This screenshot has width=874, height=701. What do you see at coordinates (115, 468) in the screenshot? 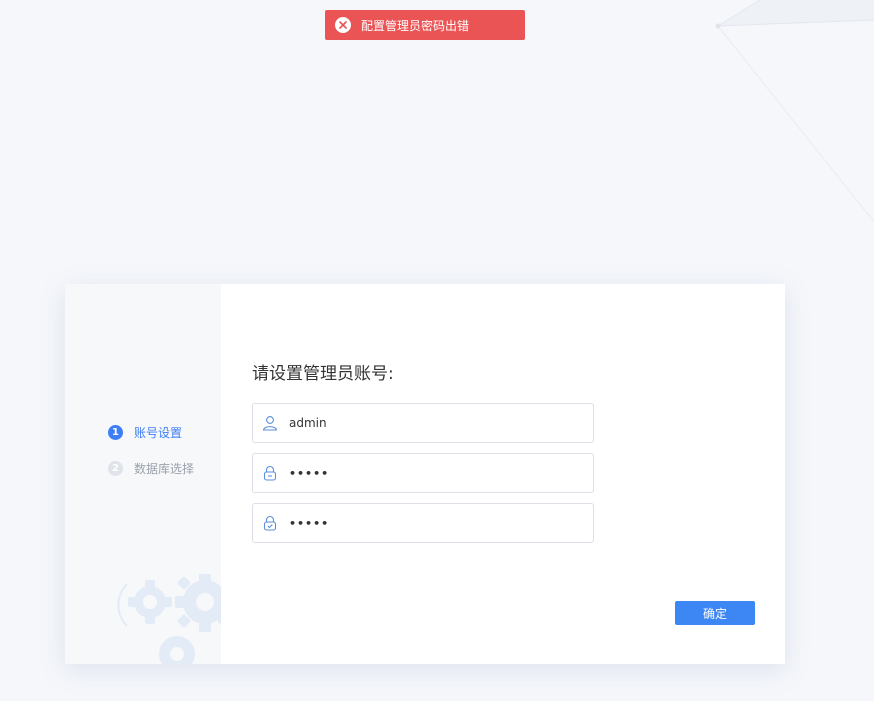
I see `step-number: 2` at bounding box center [115, 468].